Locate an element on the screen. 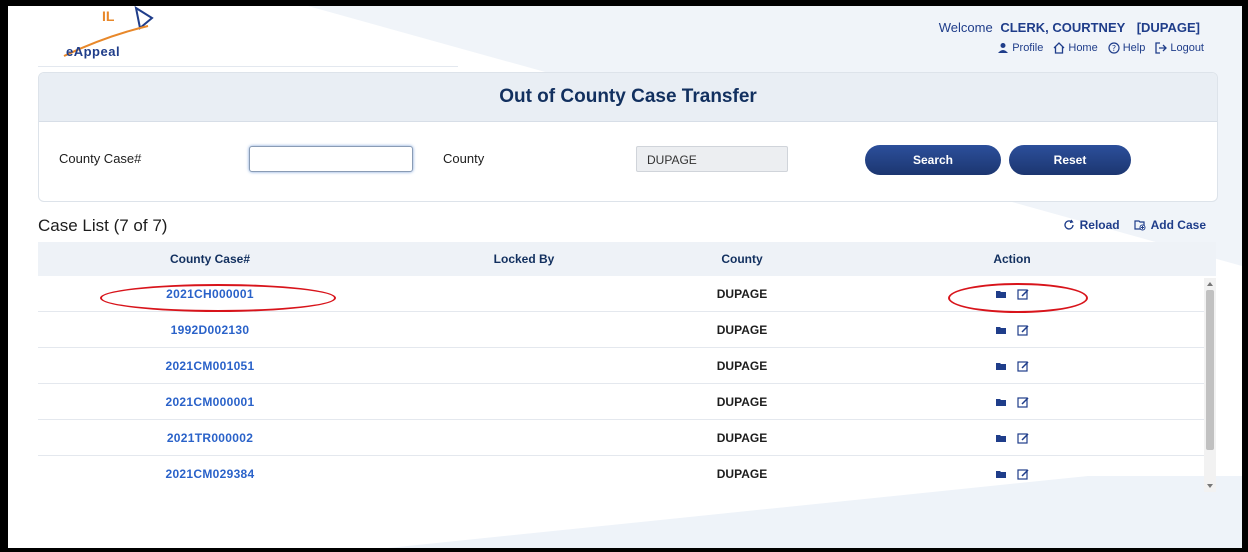 This screenshot has height=552, width=1248. nav-logout: Logout is located at coordinates (1179, 48).